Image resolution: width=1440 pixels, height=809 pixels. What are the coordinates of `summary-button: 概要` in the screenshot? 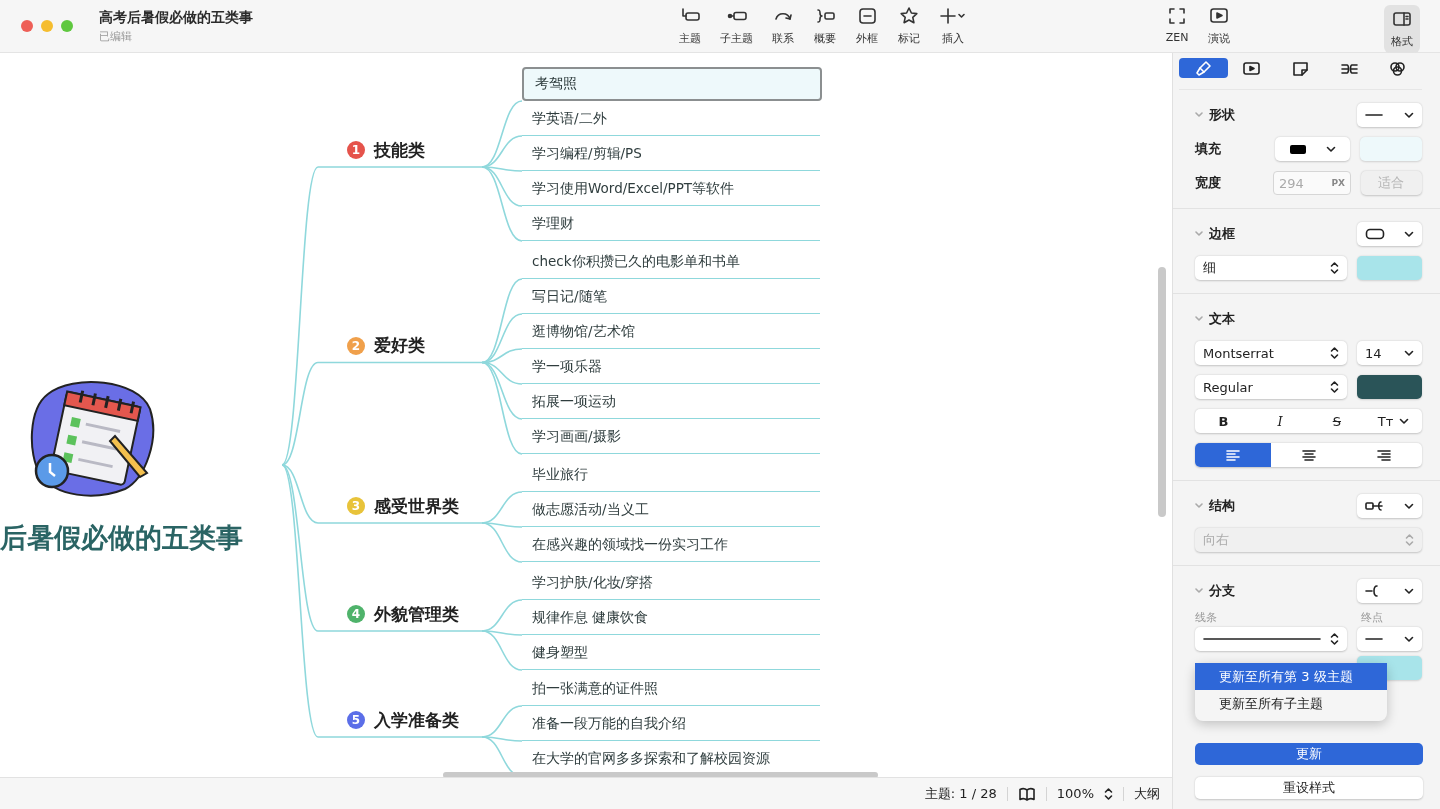 It's located at (825, 26).